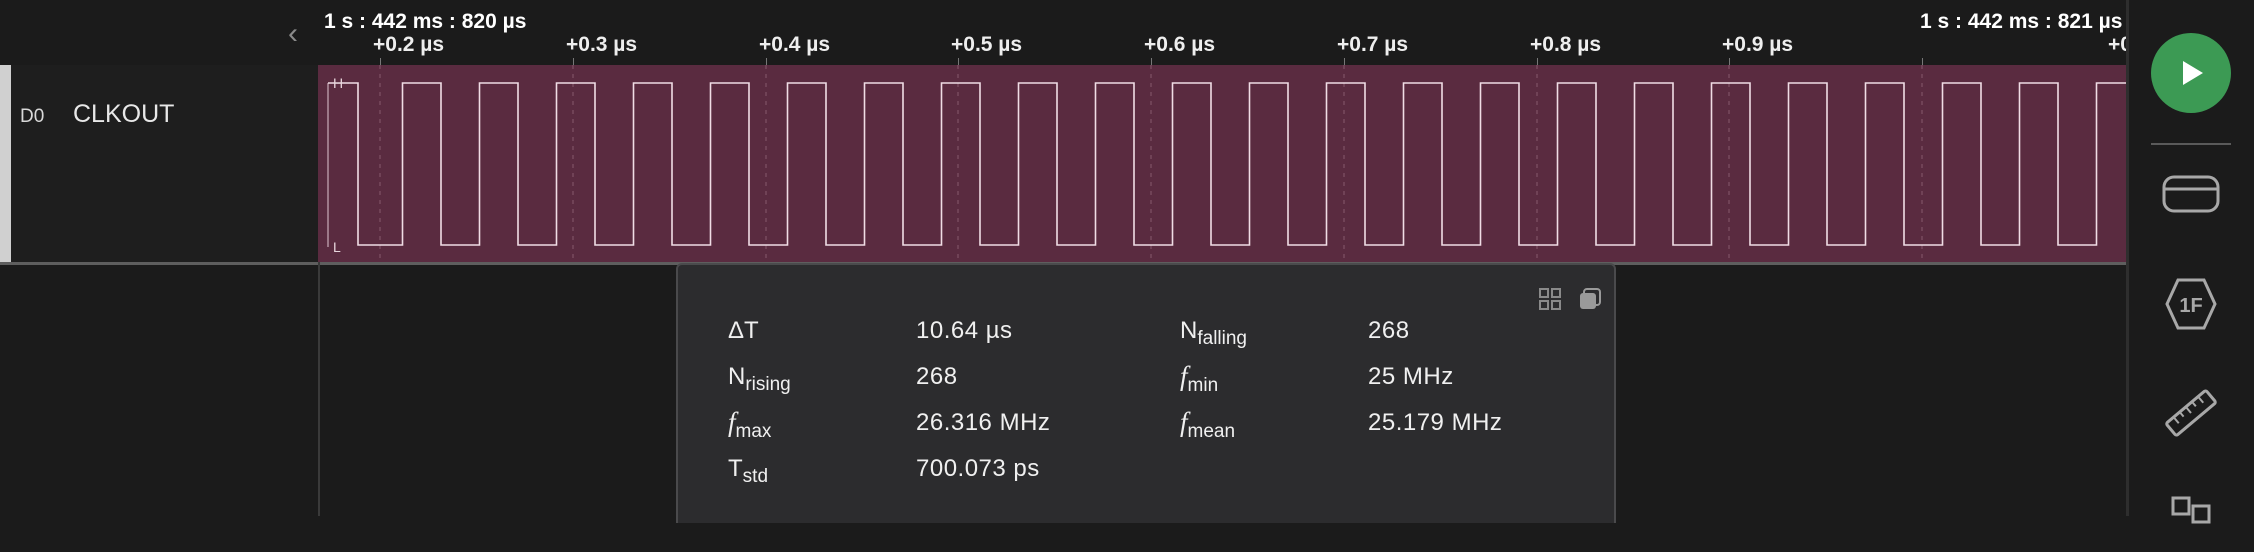  What do you see at coordinates (123, 114) in the screenshot?
I see `channel-name: CLKOUT` at bounding box center [123, 114].